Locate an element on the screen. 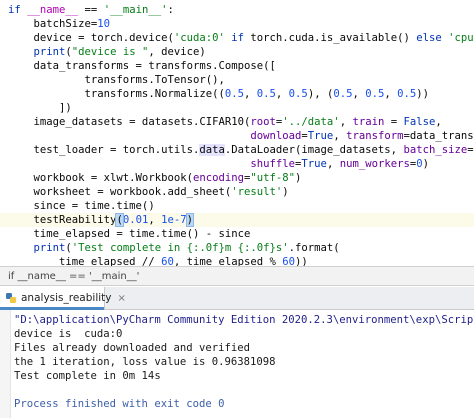 The width and height of the screenshot is (474, 418). code-token: = is located at coordinates (394, 122).